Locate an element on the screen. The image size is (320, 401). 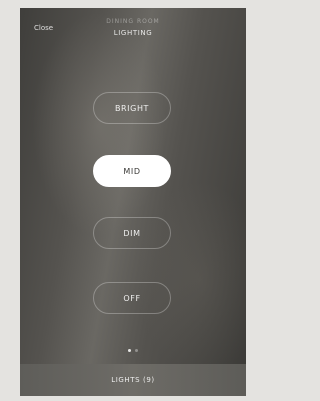
scene-off-button: OFF is located at coordinates (132, 298).